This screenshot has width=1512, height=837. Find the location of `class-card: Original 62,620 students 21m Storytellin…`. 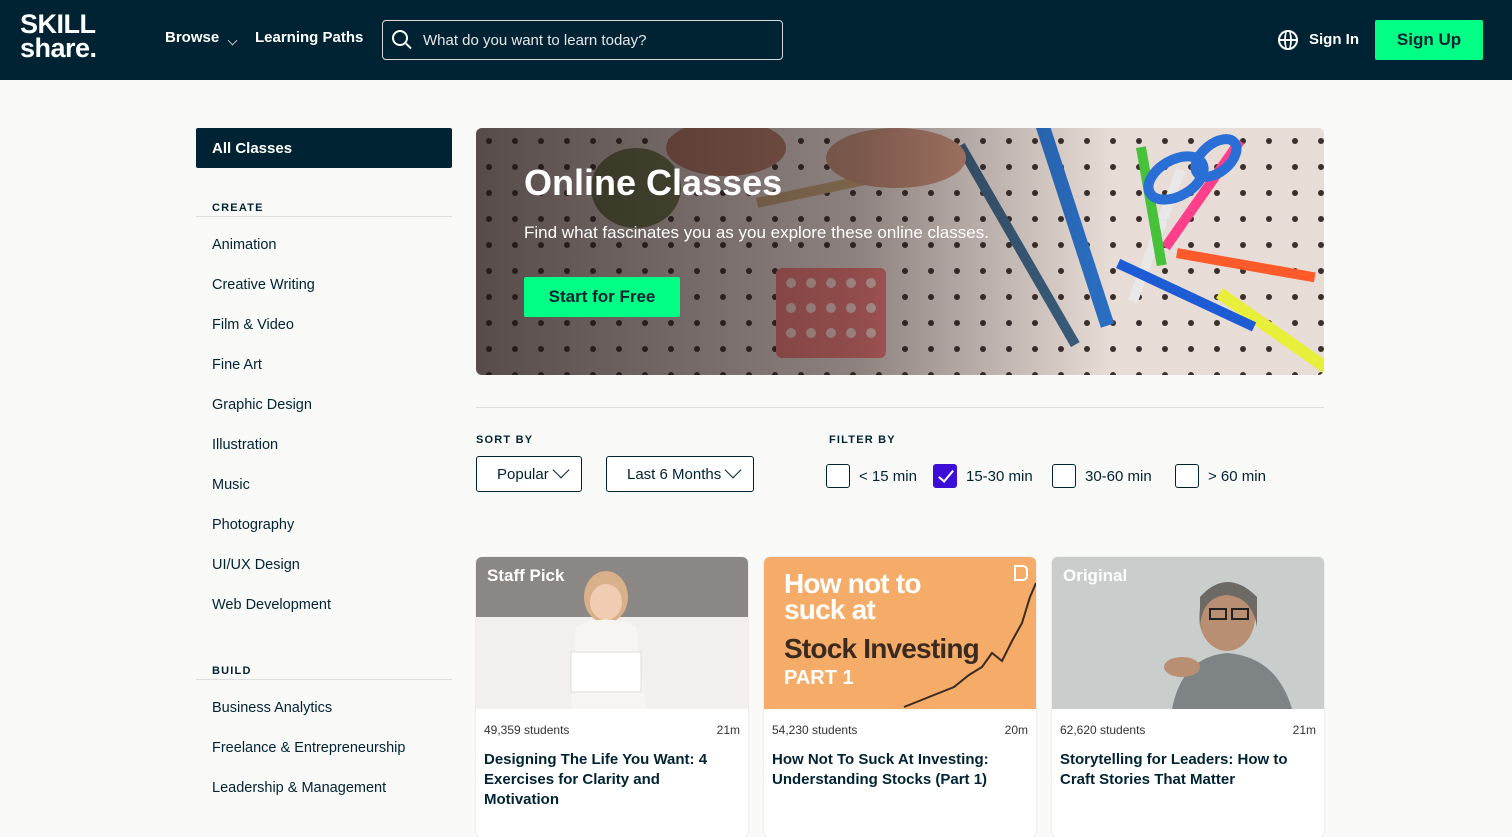

class-card: Original 62,620 students 21m Storytellin… is located at coordinates (1188, 697).